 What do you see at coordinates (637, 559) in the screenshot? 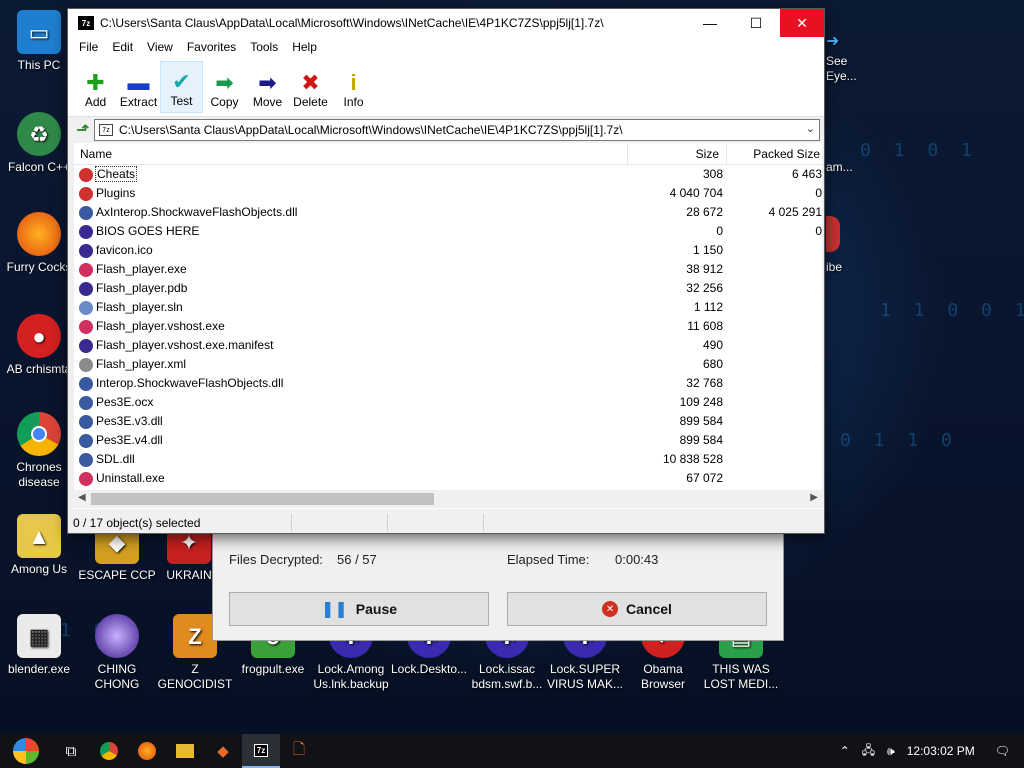
I see `elapsed-time-value: 0:00:43` at bounding box center [637, 559].